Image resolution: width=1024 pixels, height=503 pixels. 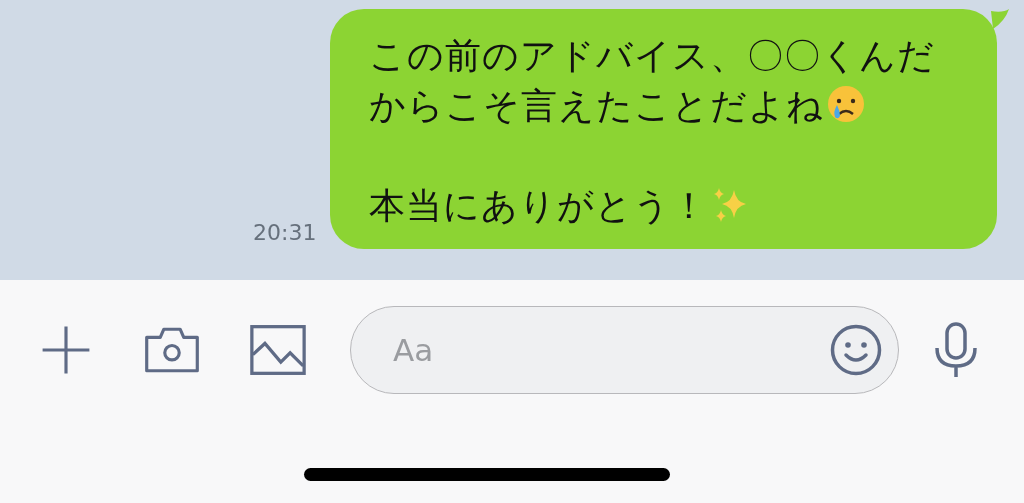 I want to click on crying-face-icon, so click(x=846, y=104).